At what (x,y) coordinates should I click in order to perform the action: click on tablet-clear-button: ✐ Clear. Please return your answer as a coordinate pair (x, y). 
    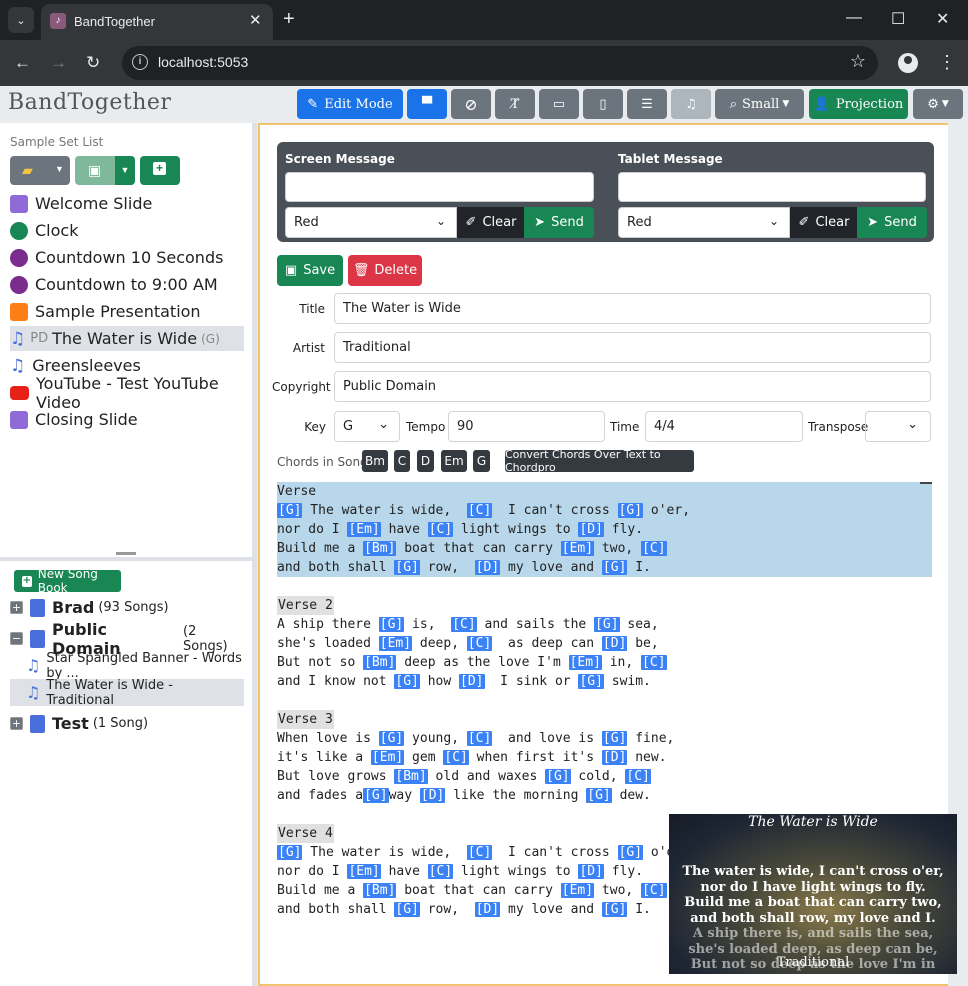
    Looking at the image, I should click on (824, 222).